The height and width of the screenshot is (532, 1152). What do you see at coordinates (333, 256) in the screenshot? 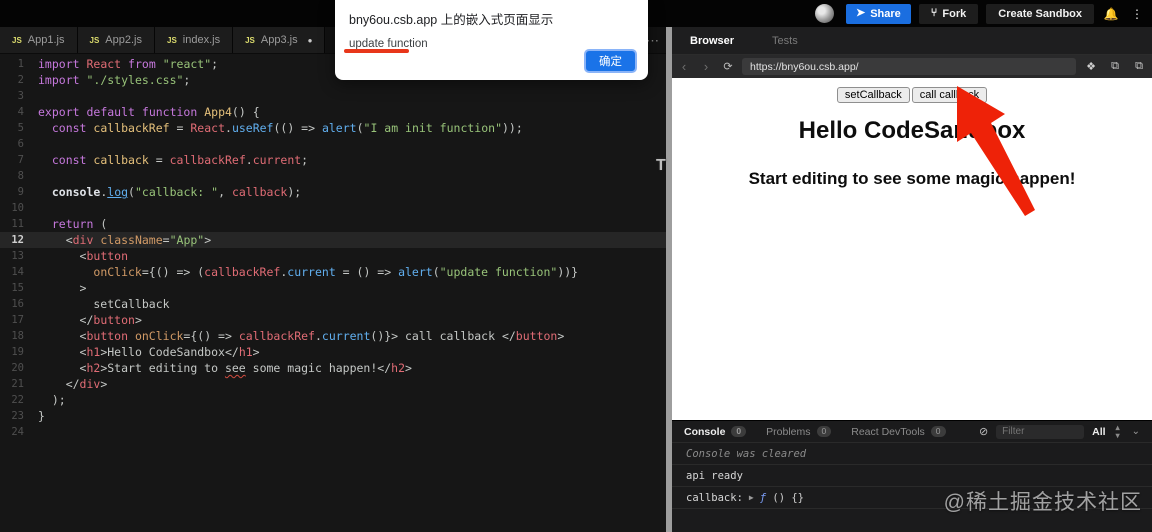
I see `code-line: 13 <button` at bounding box center [333, 256].